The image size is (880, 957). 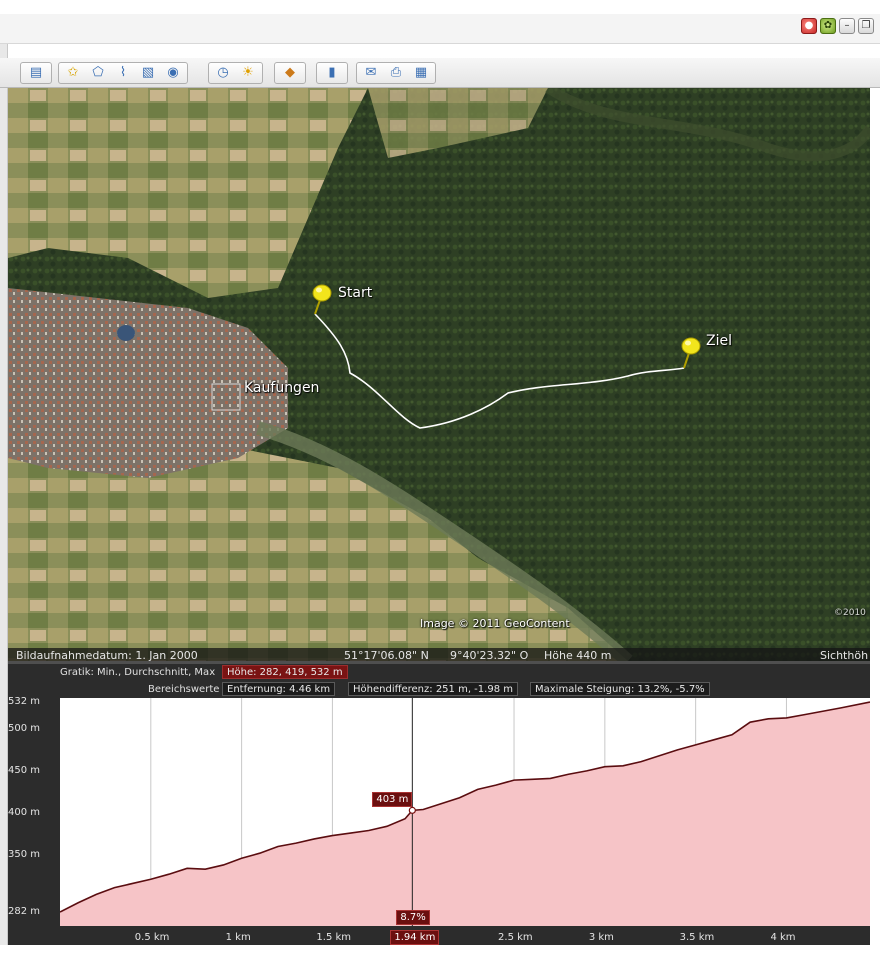 I want to click on window-title-bar: ● ✿ – ❐, so click(x=440, y=22).